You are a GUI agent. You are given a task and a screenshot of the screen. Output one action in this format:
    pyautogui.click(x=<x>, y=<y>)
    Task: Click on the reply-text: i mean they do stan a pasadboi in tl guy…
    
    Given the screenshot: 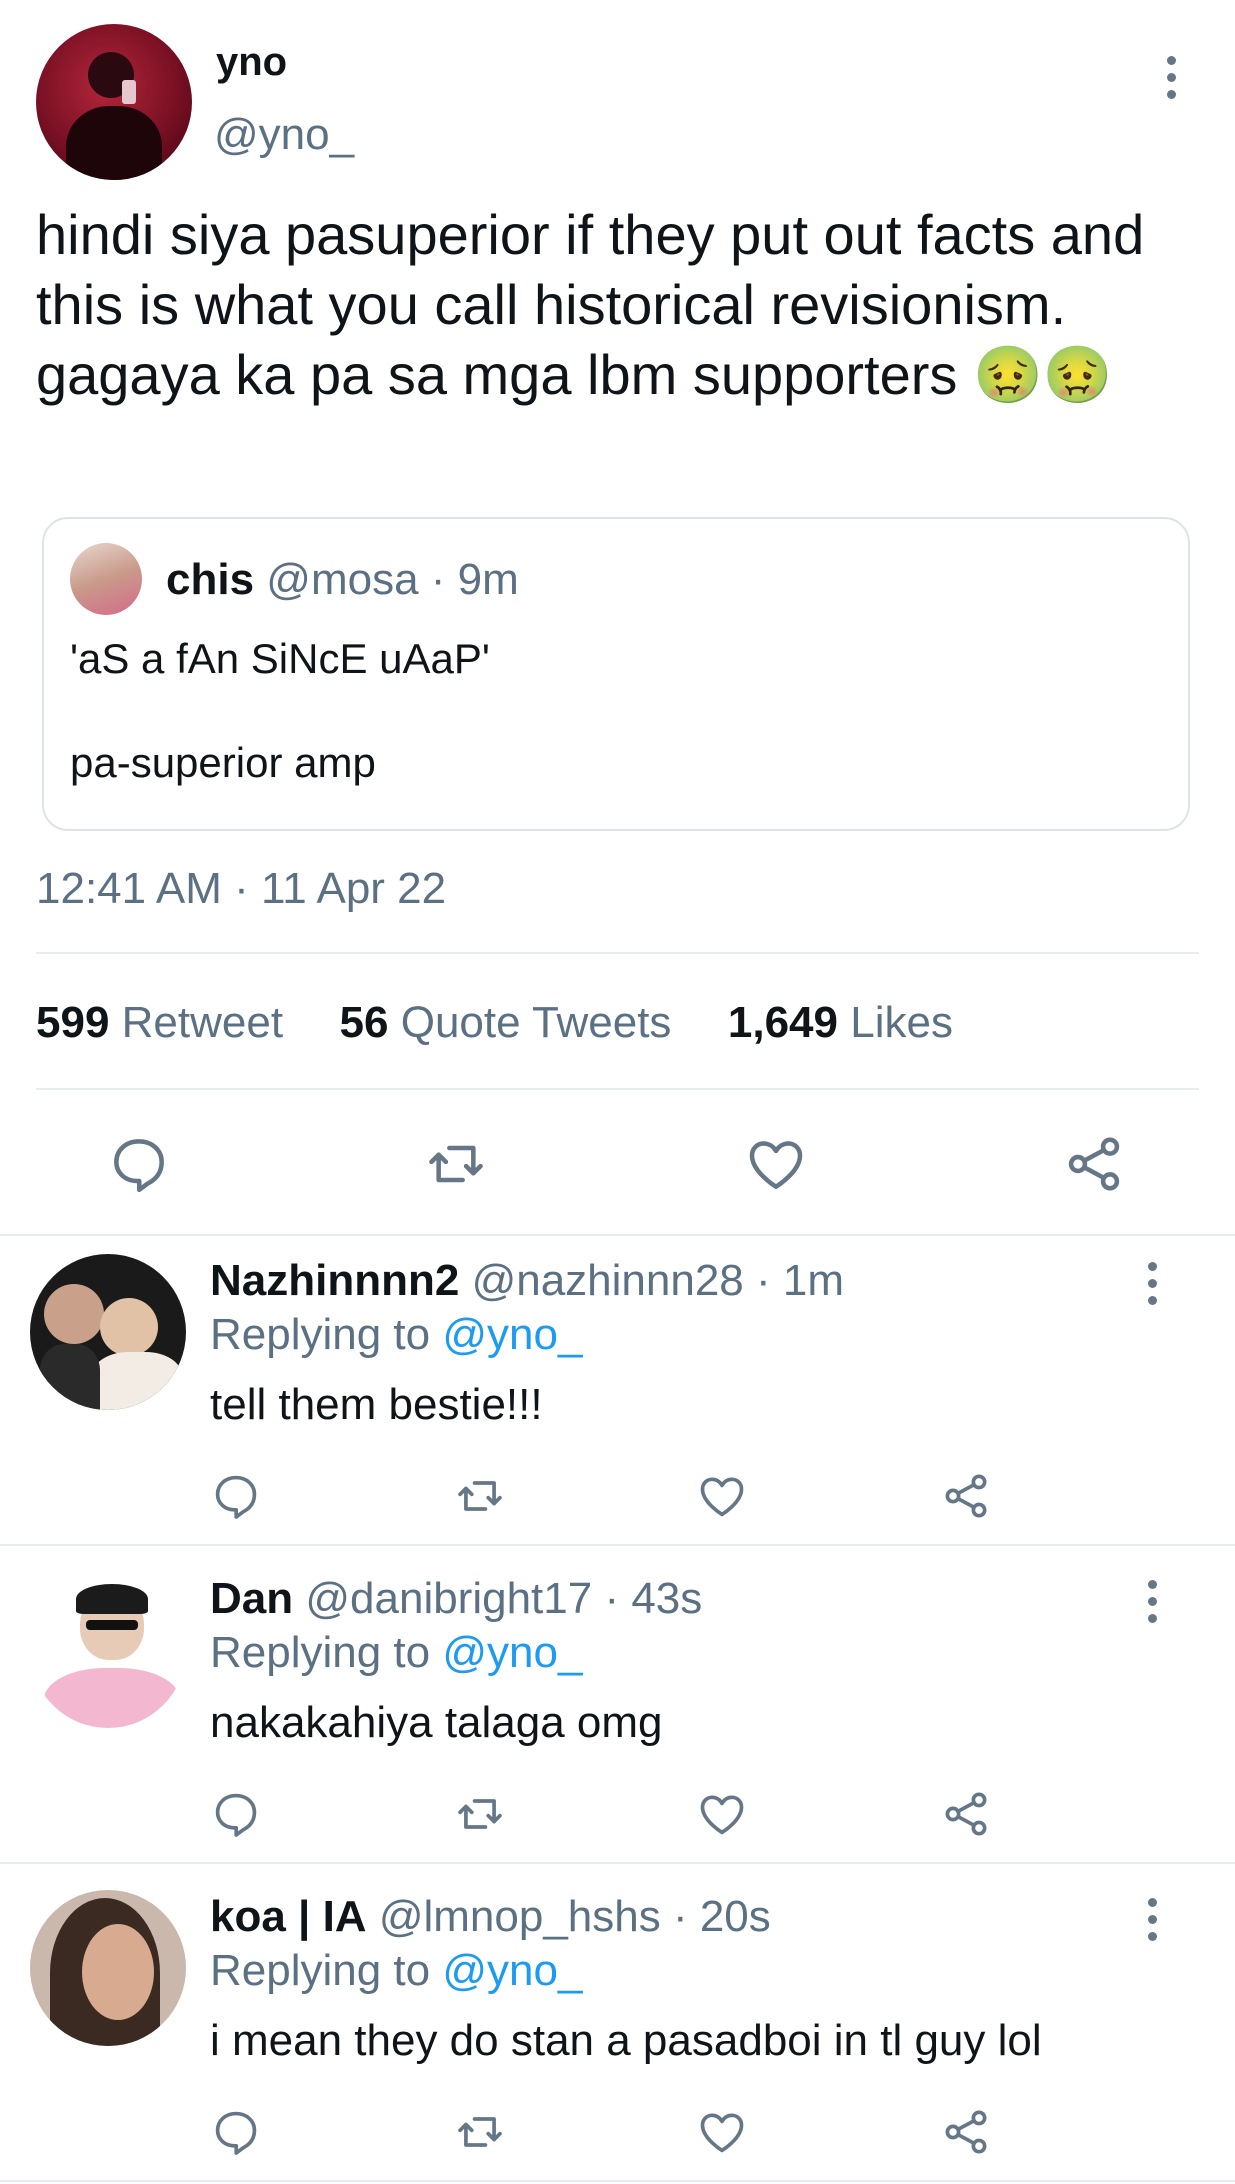 What is the action you would take?
    pyautogui.click(x=626, y=2040)
    